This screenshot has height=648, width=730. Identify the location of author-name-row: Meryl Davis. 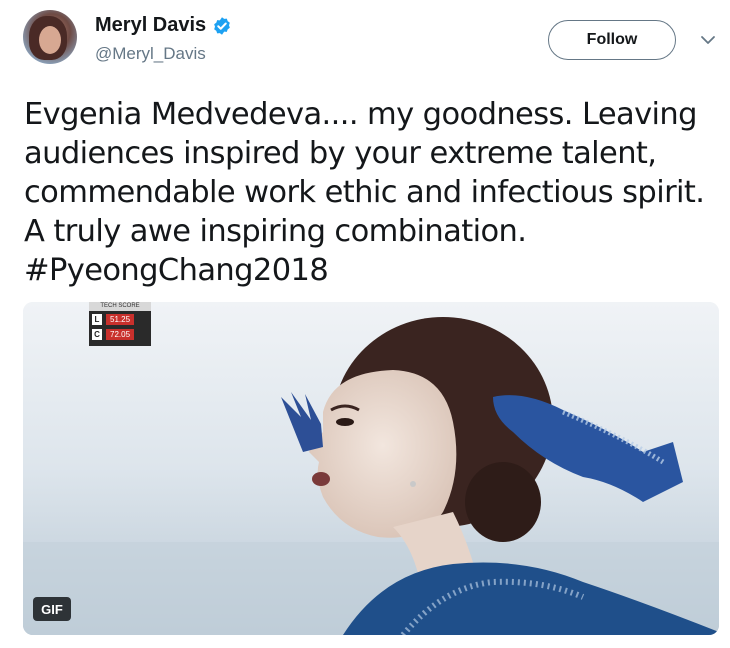
(163, 25).